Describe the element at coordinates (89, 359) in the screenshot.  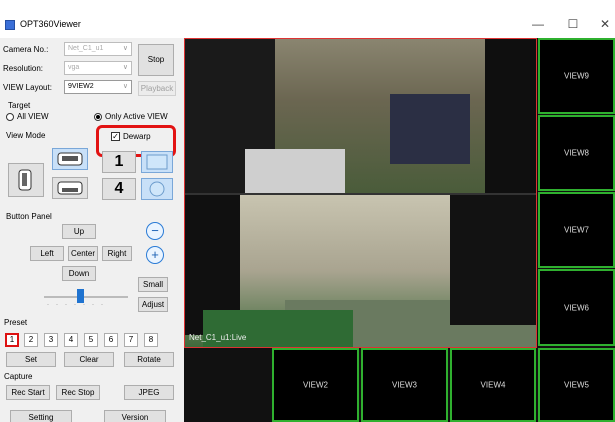
I see `preset-clear-button: Clear` at that location.